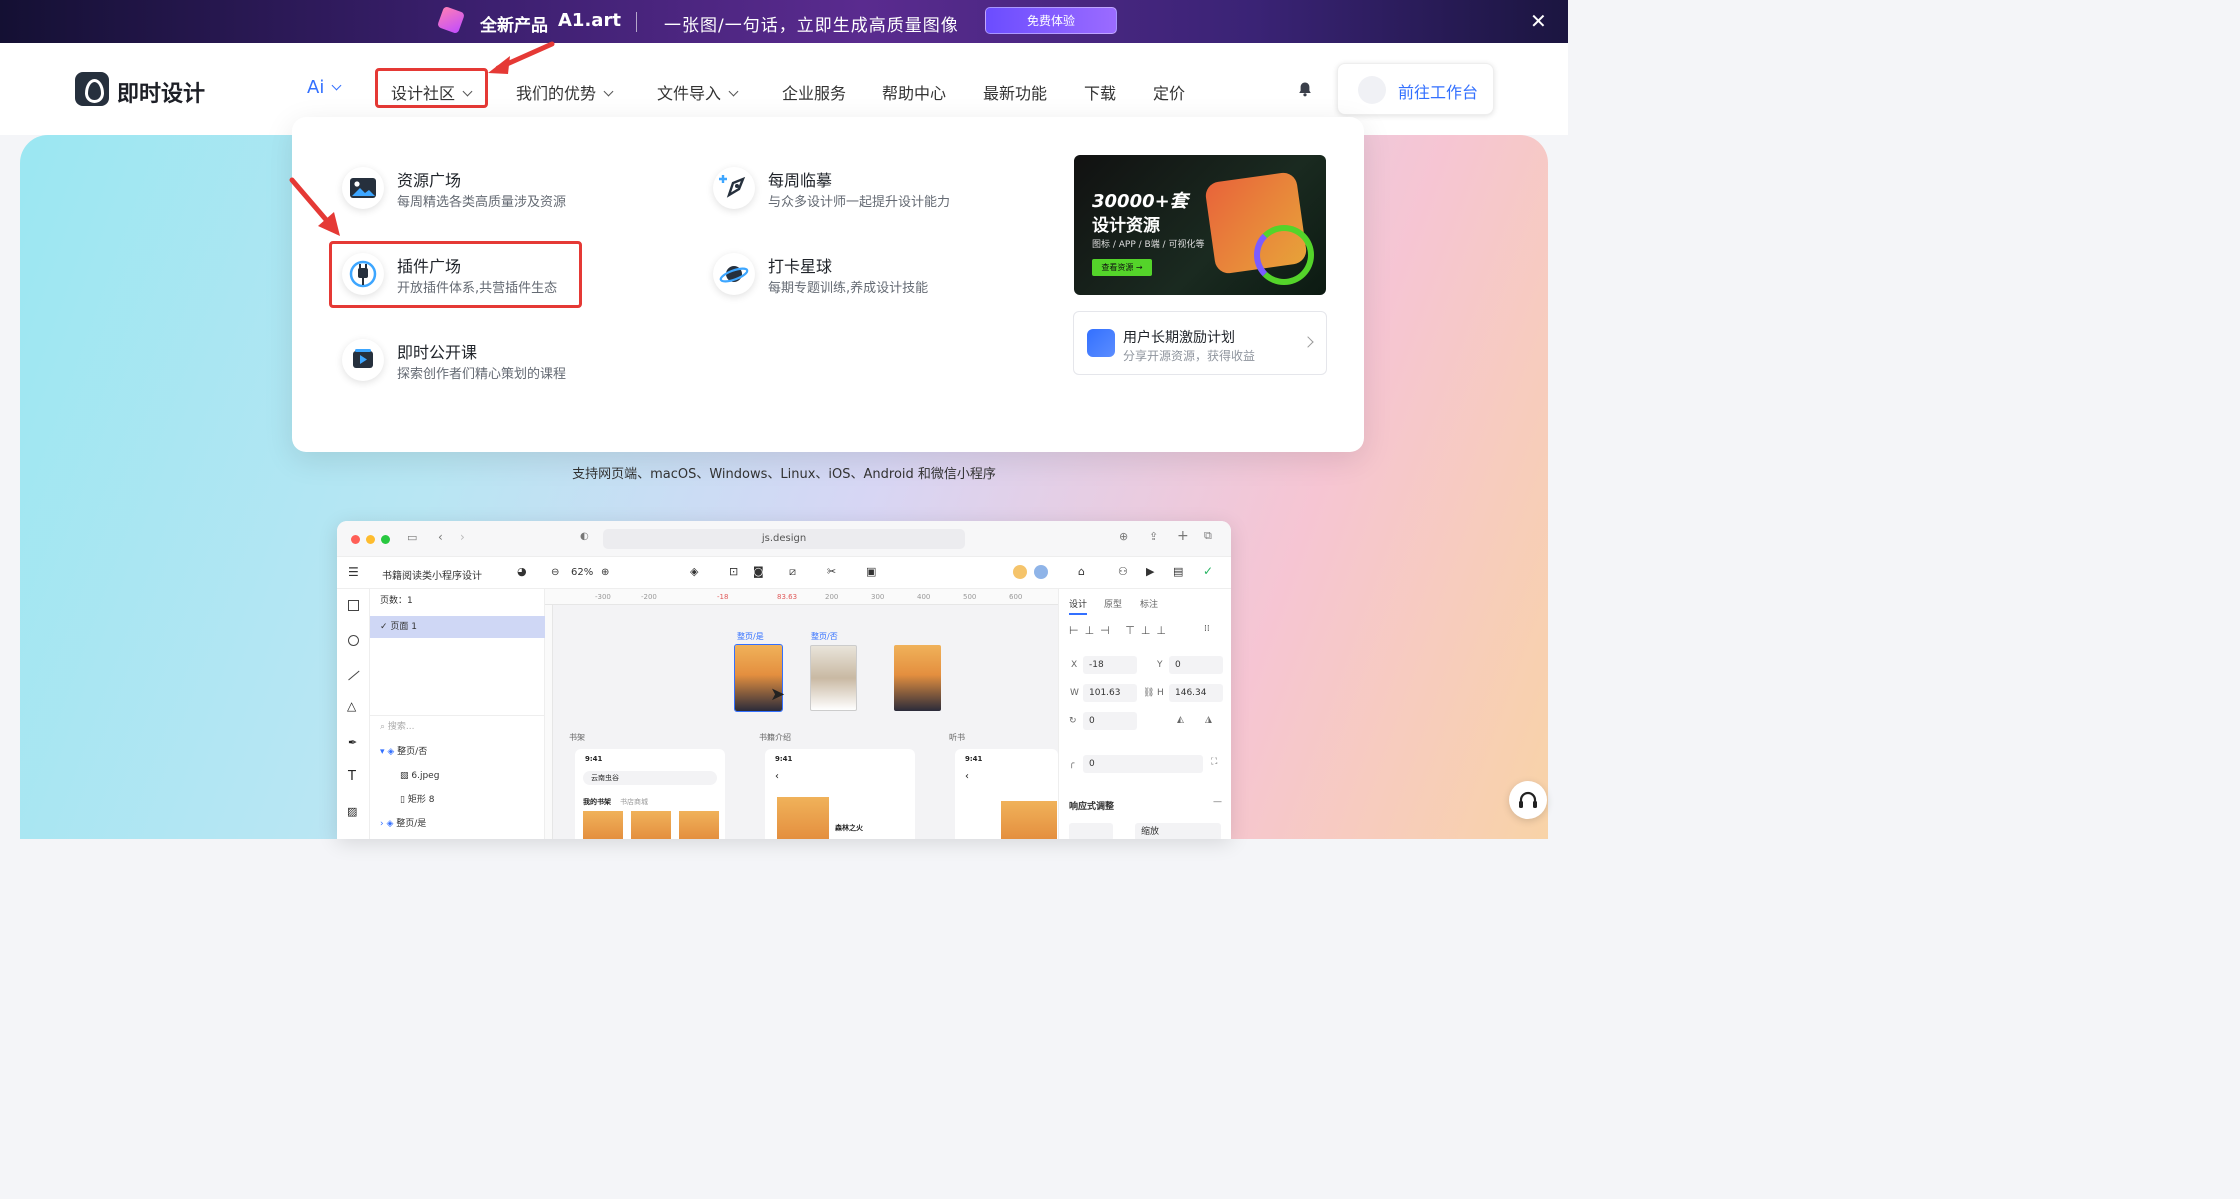 This screenshot has width=2240, height=1199. What do you see at coordinates (1110, 693) in the screenshot?
I see `w-field: 101.63` at bounding box center [1110, 693].